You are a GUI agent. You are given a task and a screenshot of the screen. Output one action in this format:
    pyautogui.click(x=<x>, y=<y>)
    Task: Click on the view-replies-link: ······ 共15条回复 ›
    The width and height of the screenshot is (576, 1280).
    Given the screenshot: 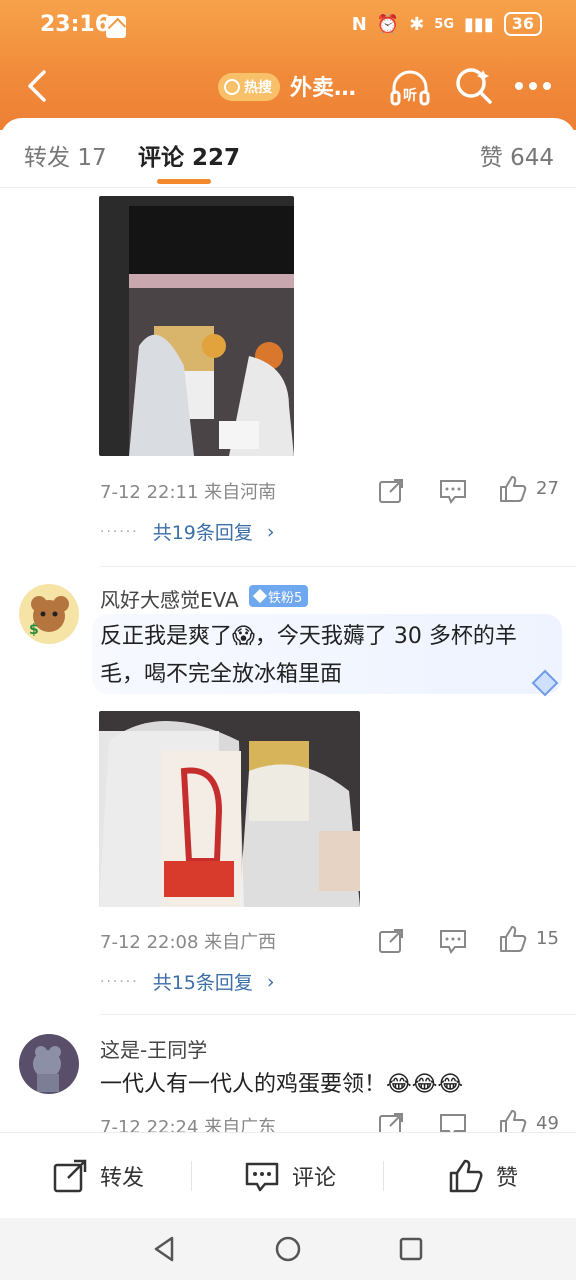 What is the action you would take?
    pyautogui.click(x=187, y=981)
    